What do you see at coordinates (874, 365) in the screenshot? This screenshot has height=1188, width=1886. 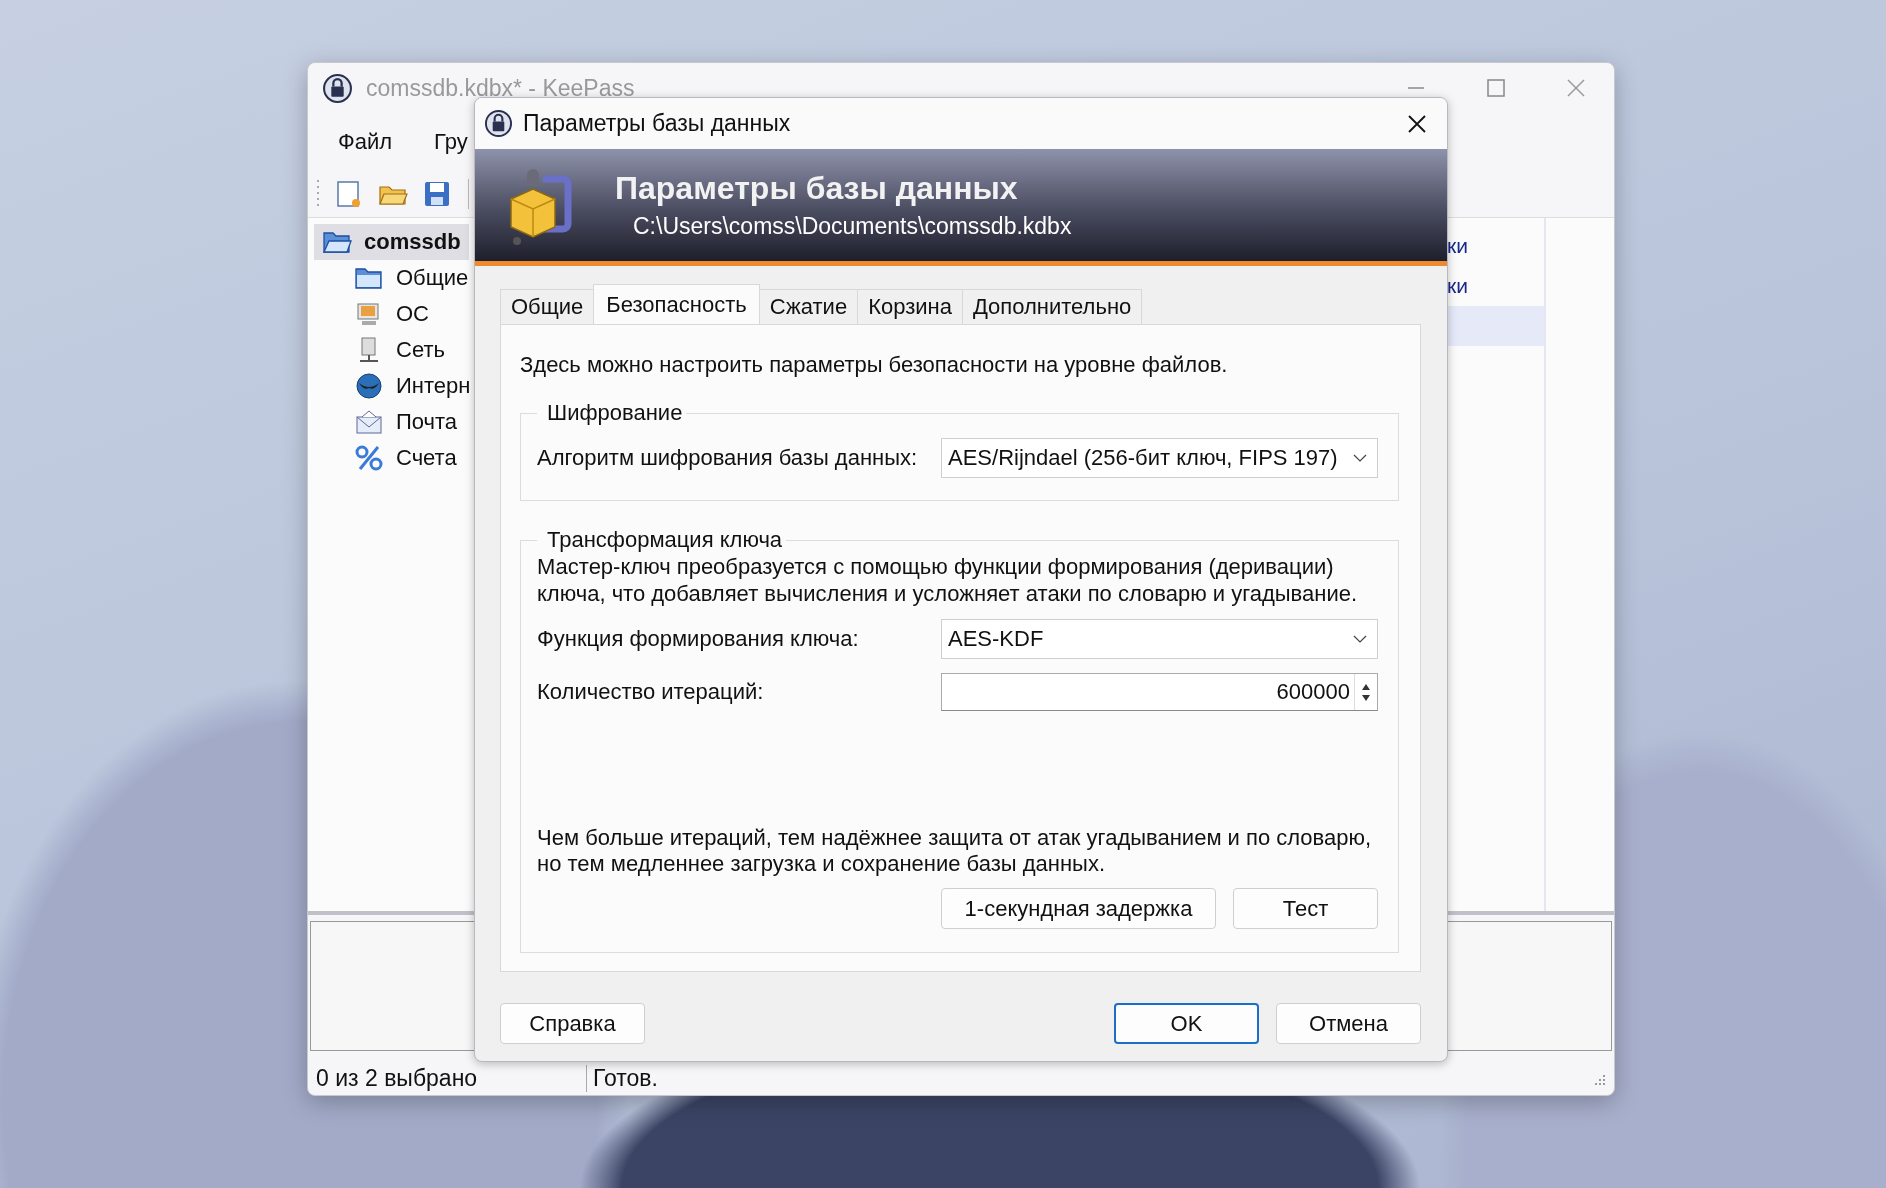 I see `description-text: Здесь можно настроить параметры безопасности на уровне файлов.` at bounding box center [874, 365].